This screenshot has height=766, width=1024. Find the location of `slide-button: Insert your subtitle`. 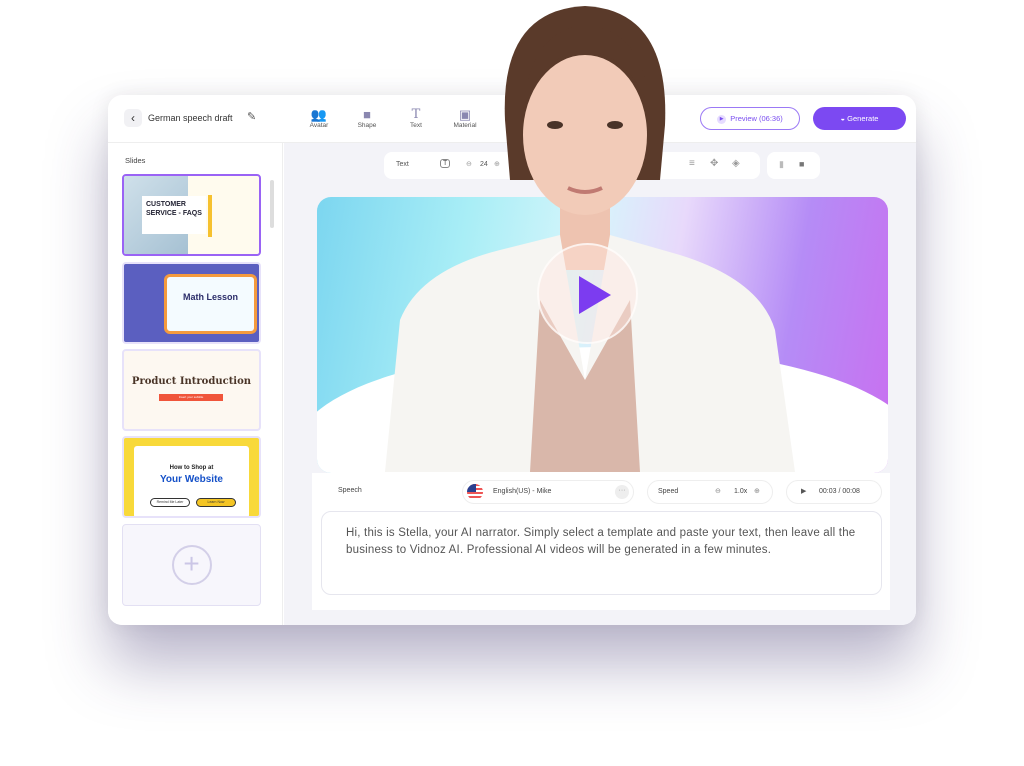

slide-button: Insert your subtitle is located at coordinates (191, 397).